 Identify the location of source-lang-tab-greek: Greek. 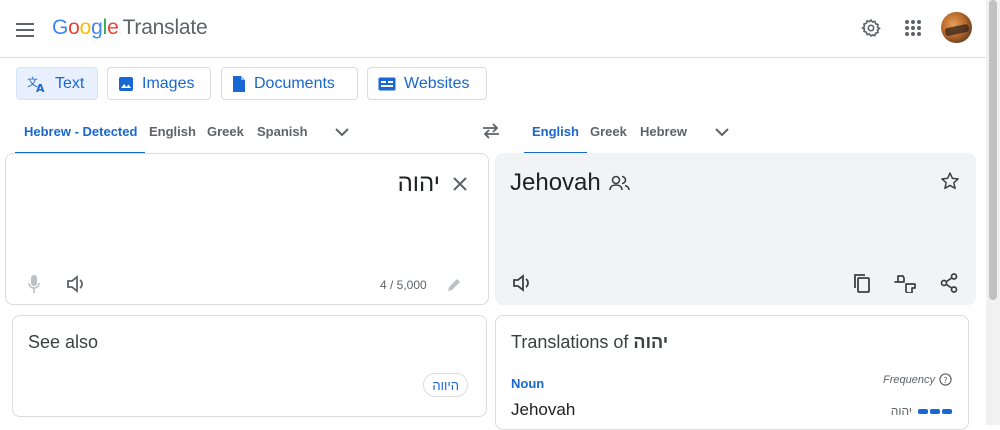
(225, 136).